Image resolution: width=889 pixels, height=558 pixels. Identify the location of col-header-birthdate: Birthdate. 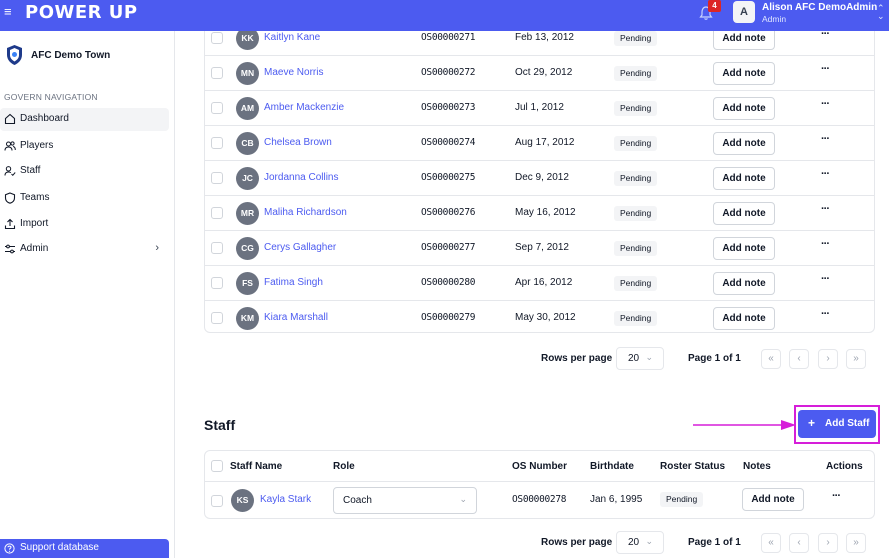
(612, 466).